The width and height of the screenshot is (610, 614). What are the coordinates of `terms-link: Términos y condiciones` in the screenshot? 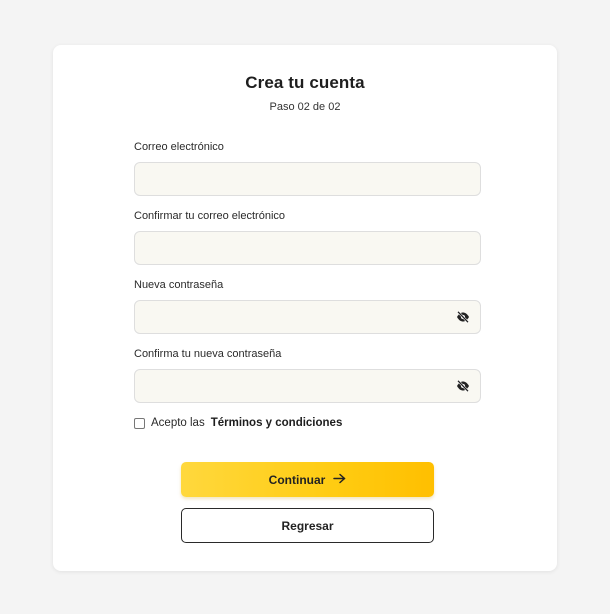 It's located at (277, 423).